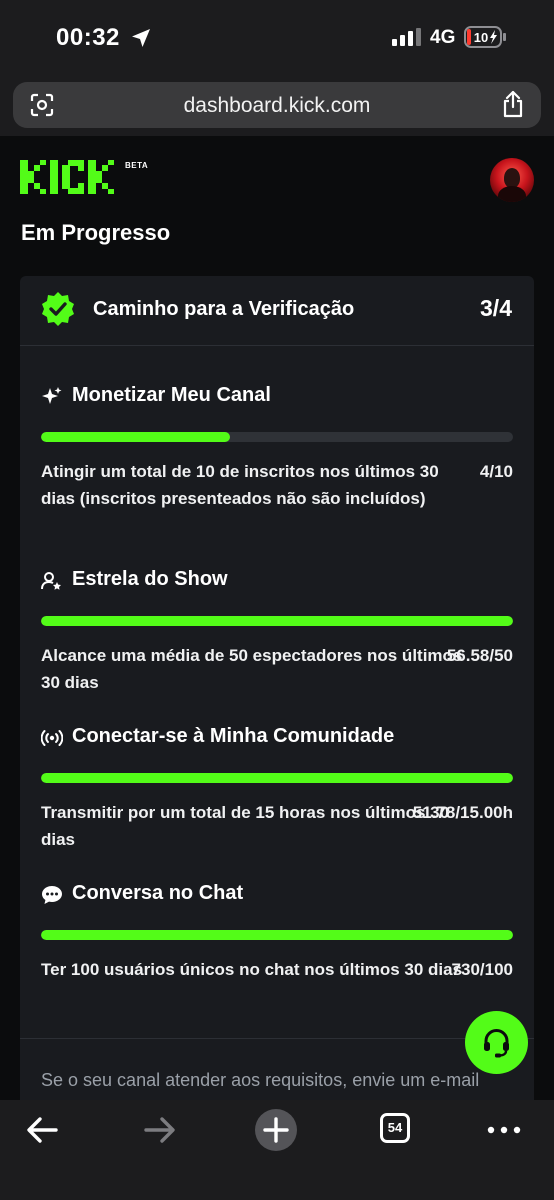 The height and width of the screenshot is (1200, 554). What do you see at coordinates (277, 1038) in the screenshot?
I see `divider` at bounding box center [277, 1038].